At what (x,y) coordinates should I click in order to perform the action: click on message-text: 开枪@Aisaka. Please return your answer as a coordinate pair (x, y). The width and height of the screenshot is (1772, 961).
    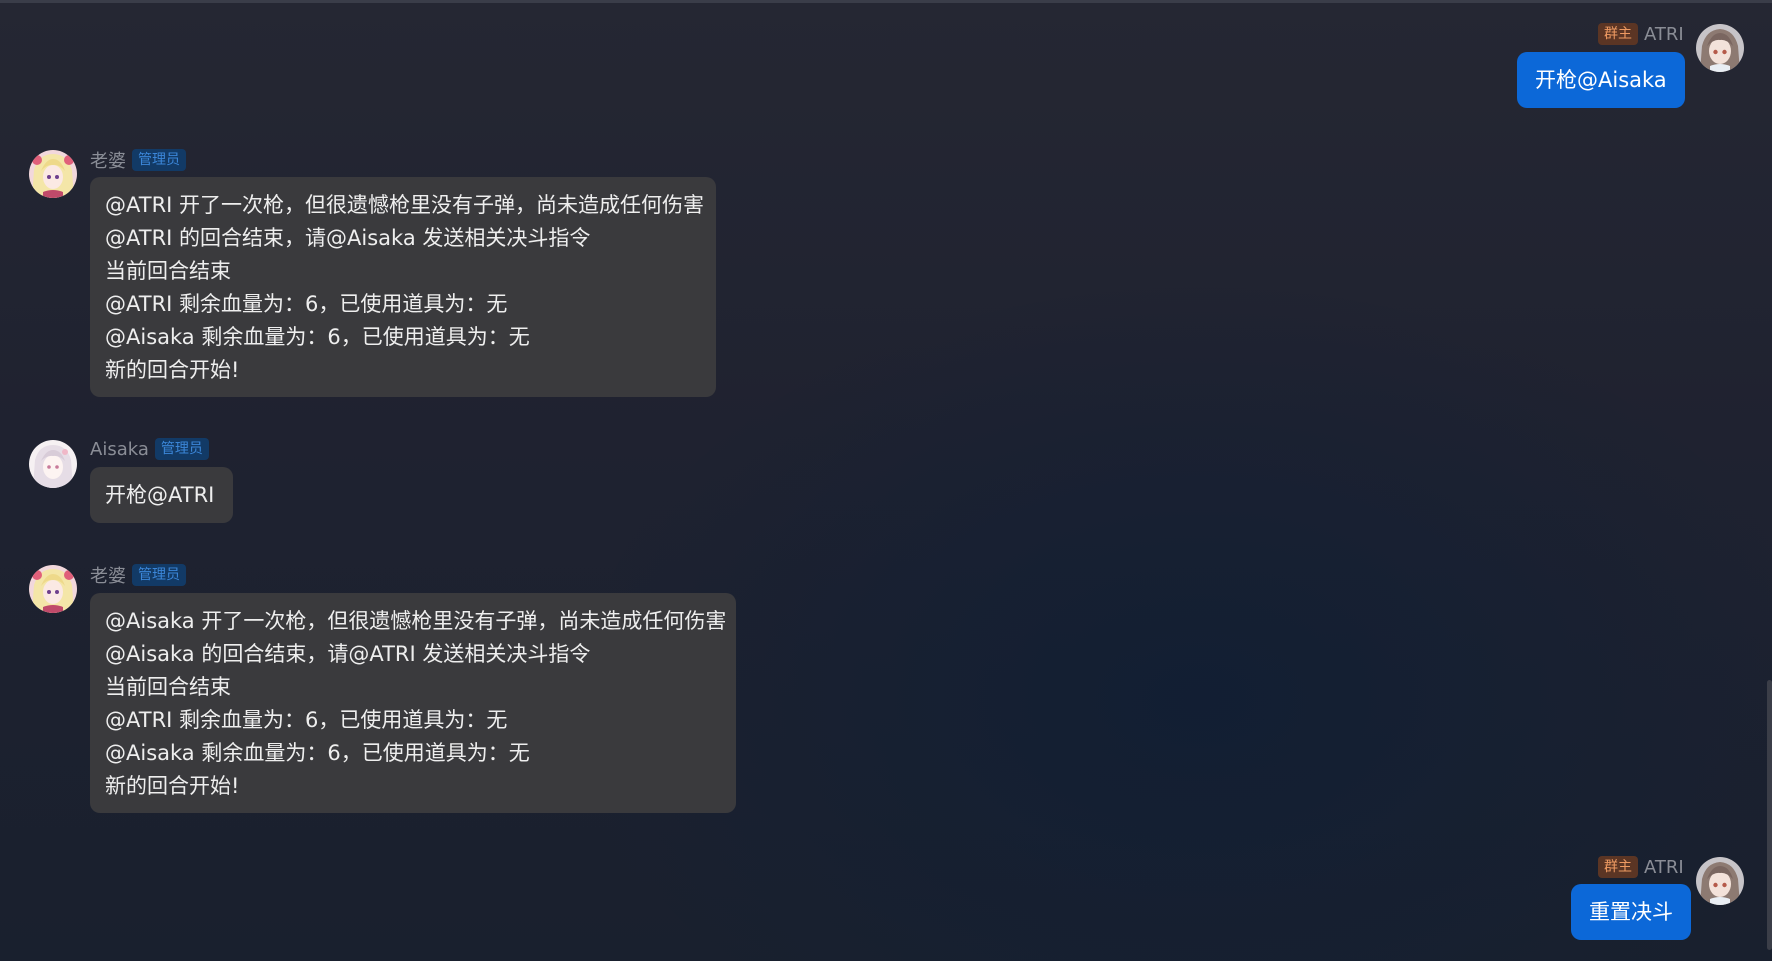
    Looking at the image, I should click on (1601, 80).